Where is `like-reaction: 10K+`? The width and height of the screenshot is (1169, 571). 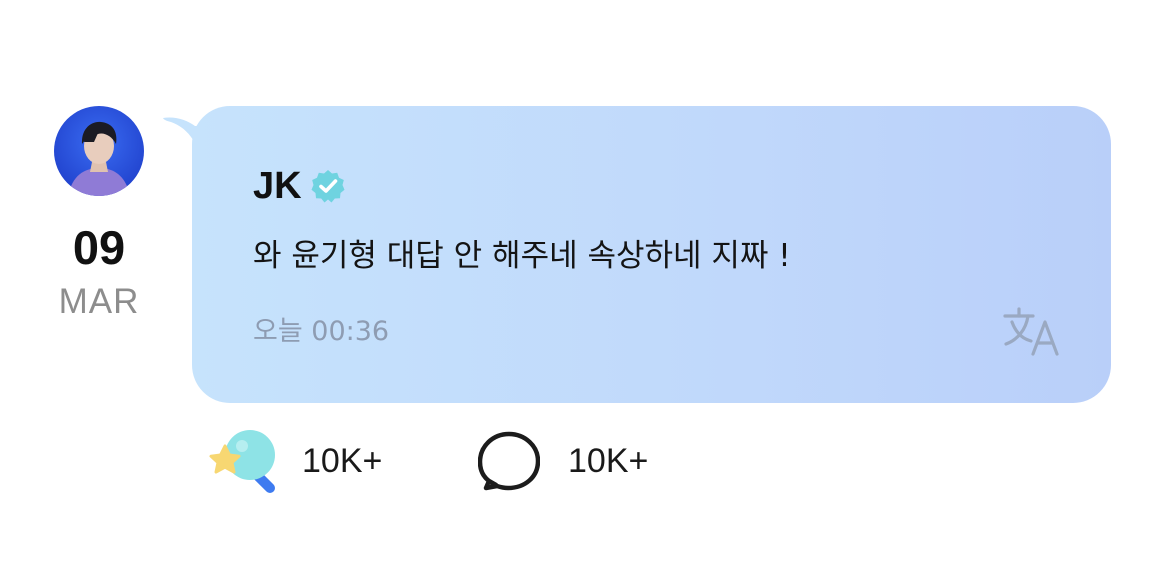
like-reaction: 10K+ is located at coordinates (293, 461).